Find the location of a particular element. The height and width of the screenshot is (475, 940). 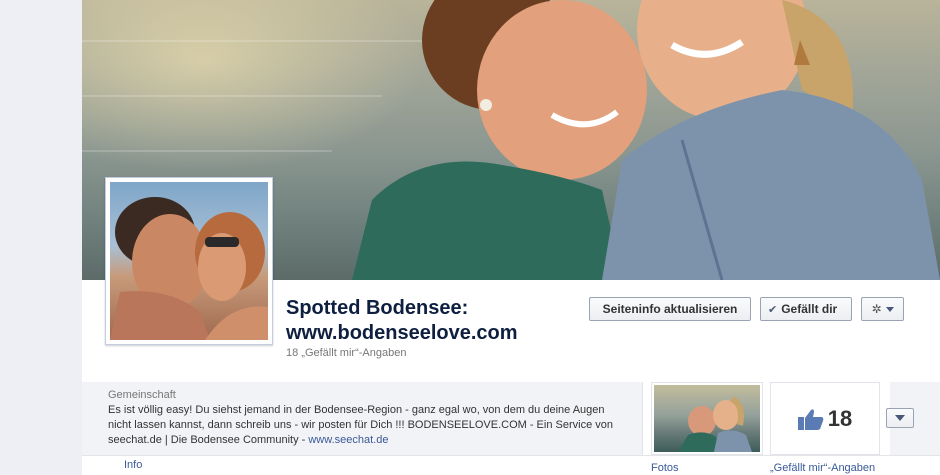

likes-tile-count: 18 is located at coordinates (840, 418).